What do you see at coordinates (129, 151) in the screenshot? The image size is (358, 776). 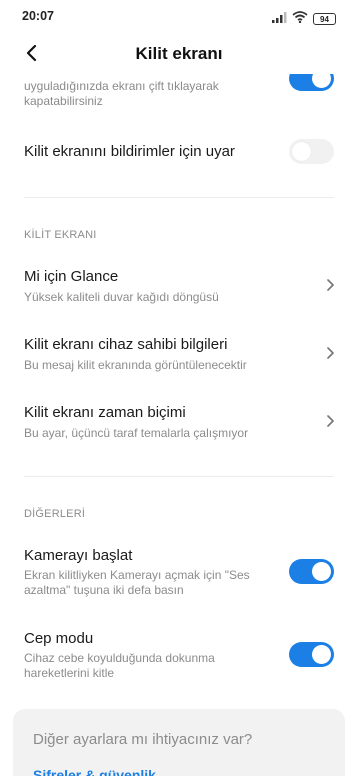 I see `notification-wake-title: Kilit ekranını bildirimler için uyar` at bounding box center [129, 151].